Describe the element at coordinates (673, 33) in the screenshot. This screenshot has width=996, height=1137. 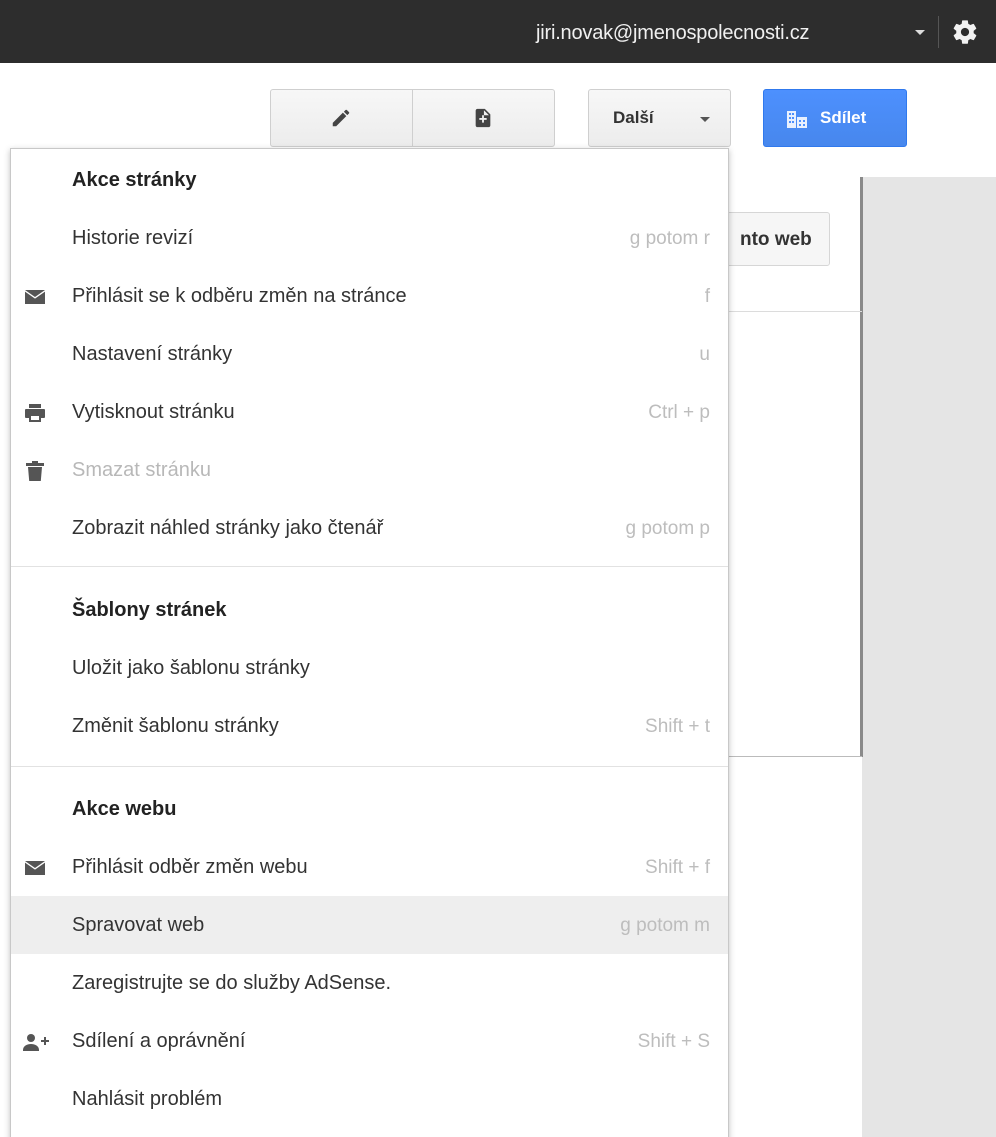
I see `account-email: jiri.novak@jmenospolecnosti.cz` at that location.